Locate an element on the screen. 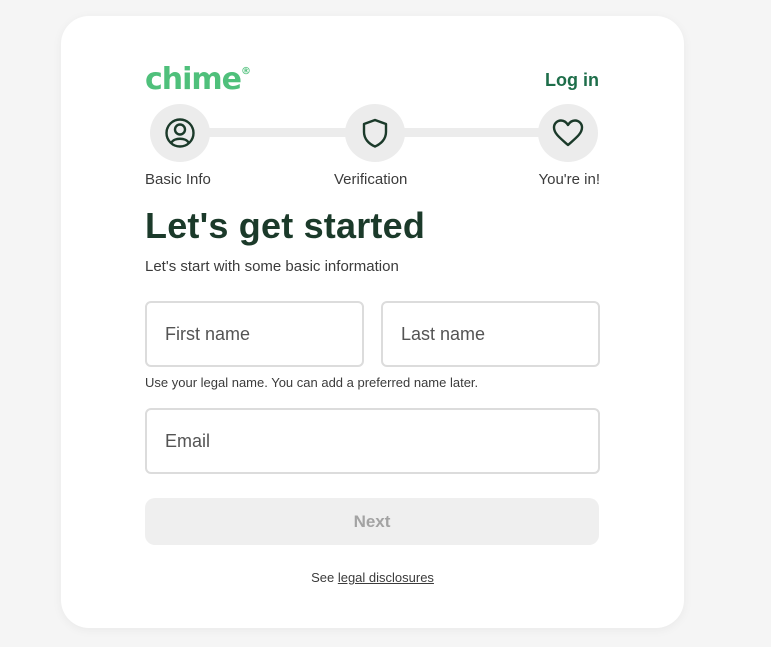 Image resolution: width=771 pixels, height=647 pixels. shield-icon is located at coordinates (375, 133).